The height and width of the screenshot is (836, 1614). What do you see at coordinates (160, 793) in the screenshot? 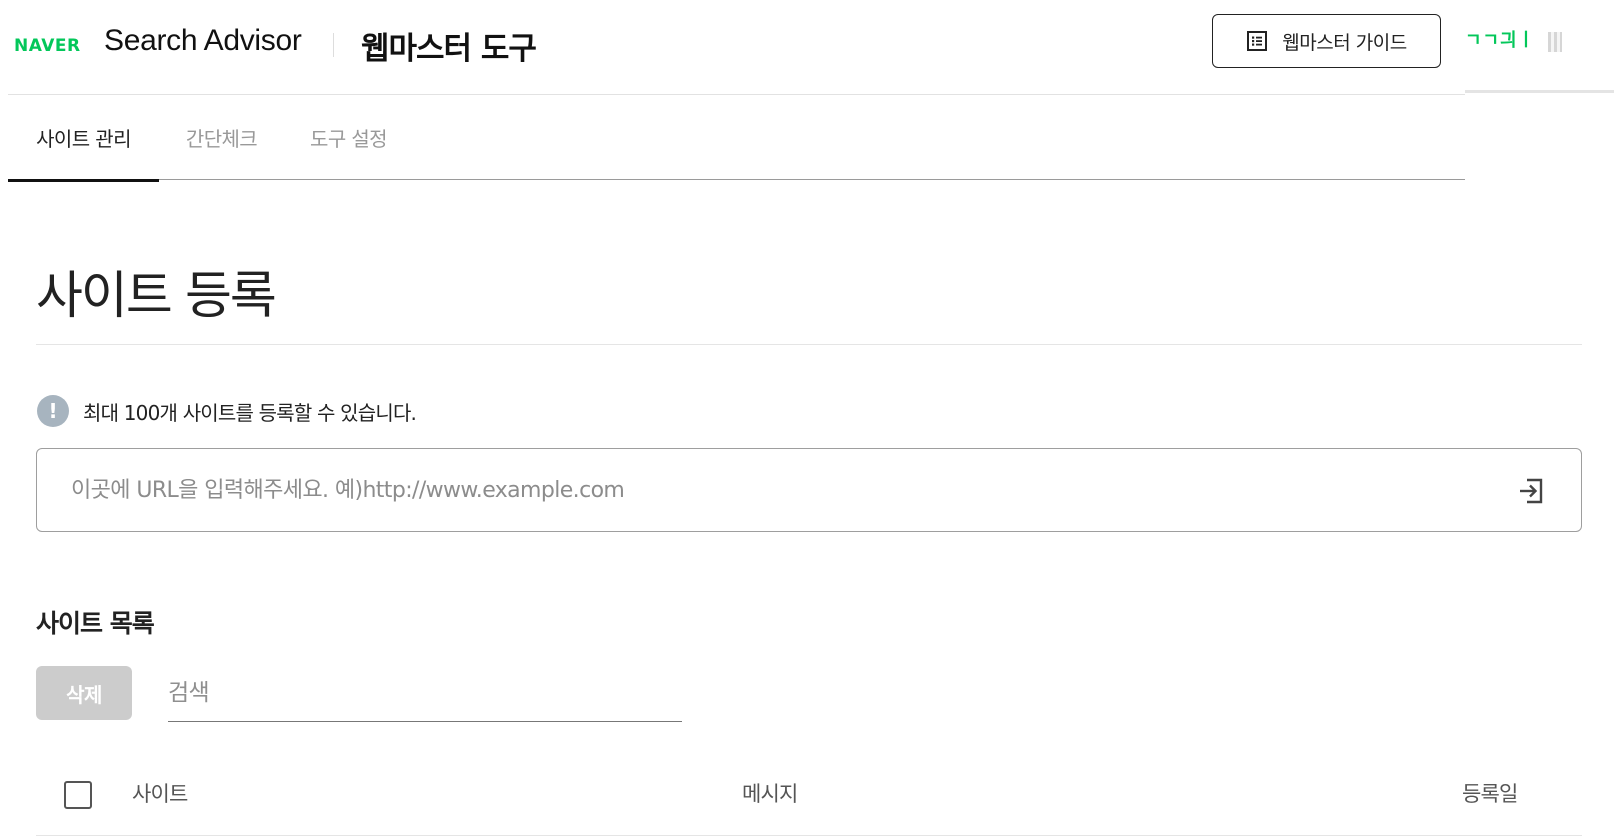
I see `column-site: 사이트` at bounding box center [160, 793].